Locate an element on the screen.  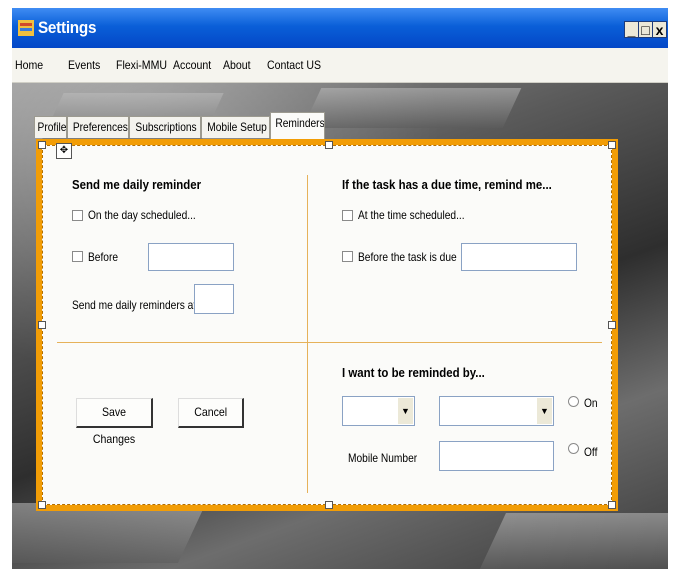
before-input is located at coordinates (191, 257).